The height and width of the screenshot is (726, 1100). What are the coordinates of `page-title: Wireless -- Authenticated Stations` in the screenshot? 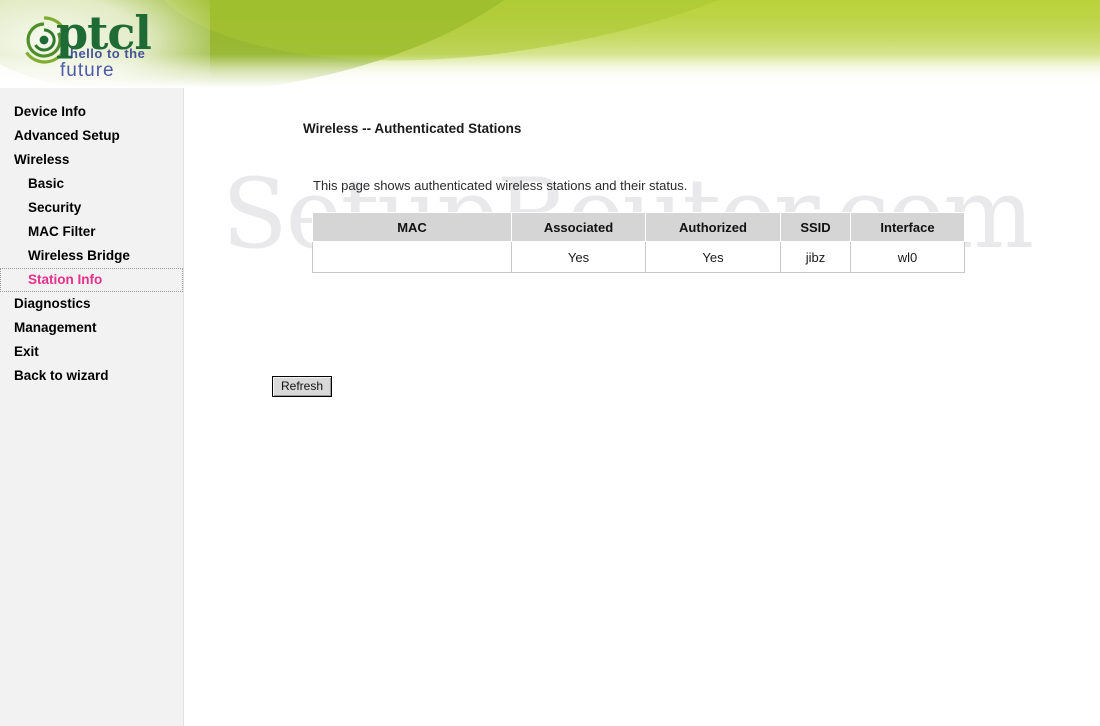 It's located at (412, 128).